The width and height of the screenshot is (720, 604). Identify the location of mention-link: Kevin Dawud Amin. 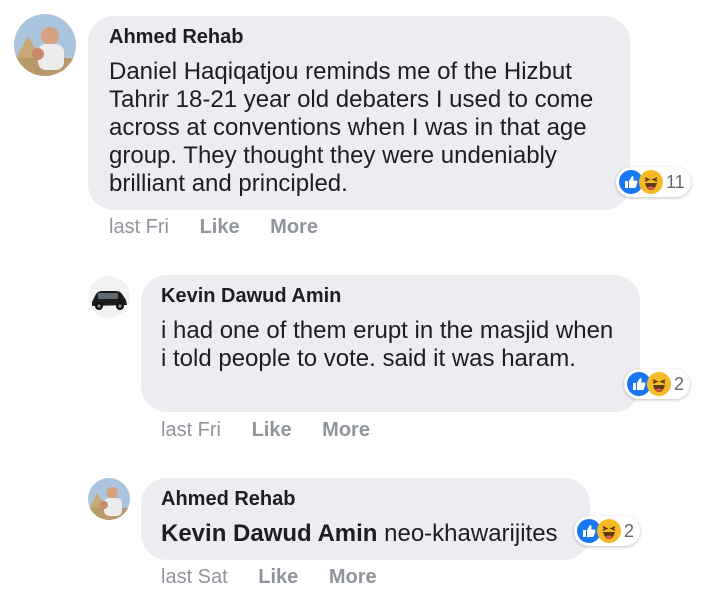
(269, 533).